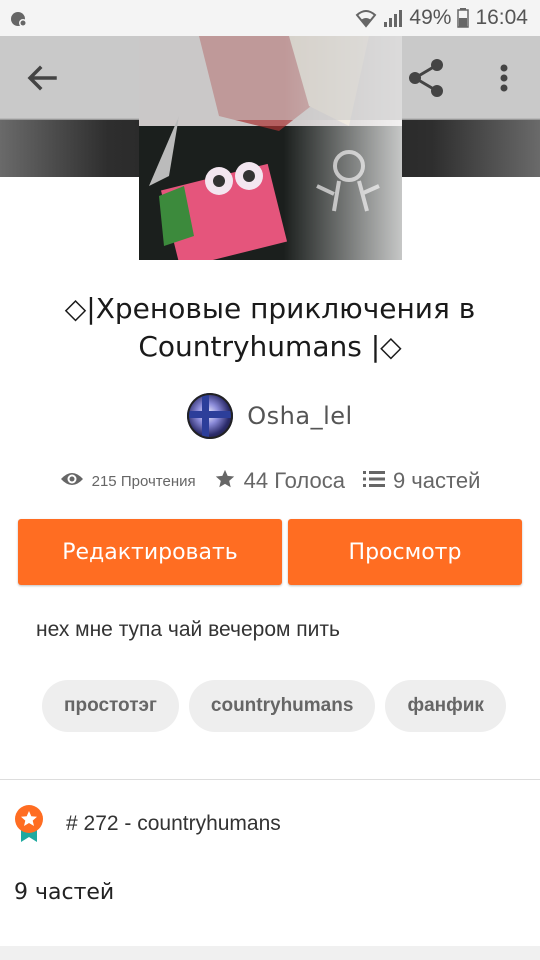  Describe the element at coordinates (270, 78) in the screenshot. I see `top-nav-bar` at that location.